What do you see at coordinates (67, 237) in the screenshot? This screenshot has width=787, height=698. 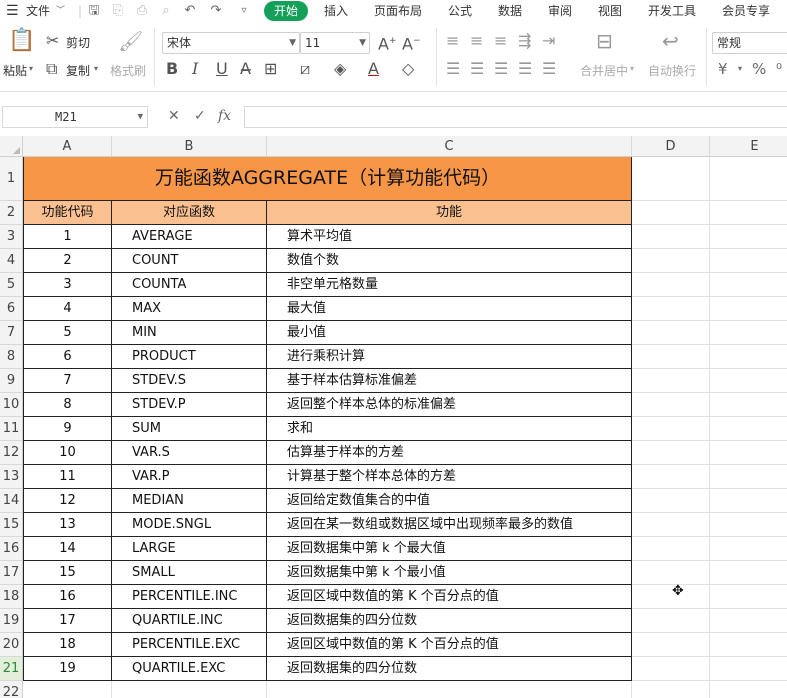 I see `cell-code: 1` at bounding box center [67, 237].